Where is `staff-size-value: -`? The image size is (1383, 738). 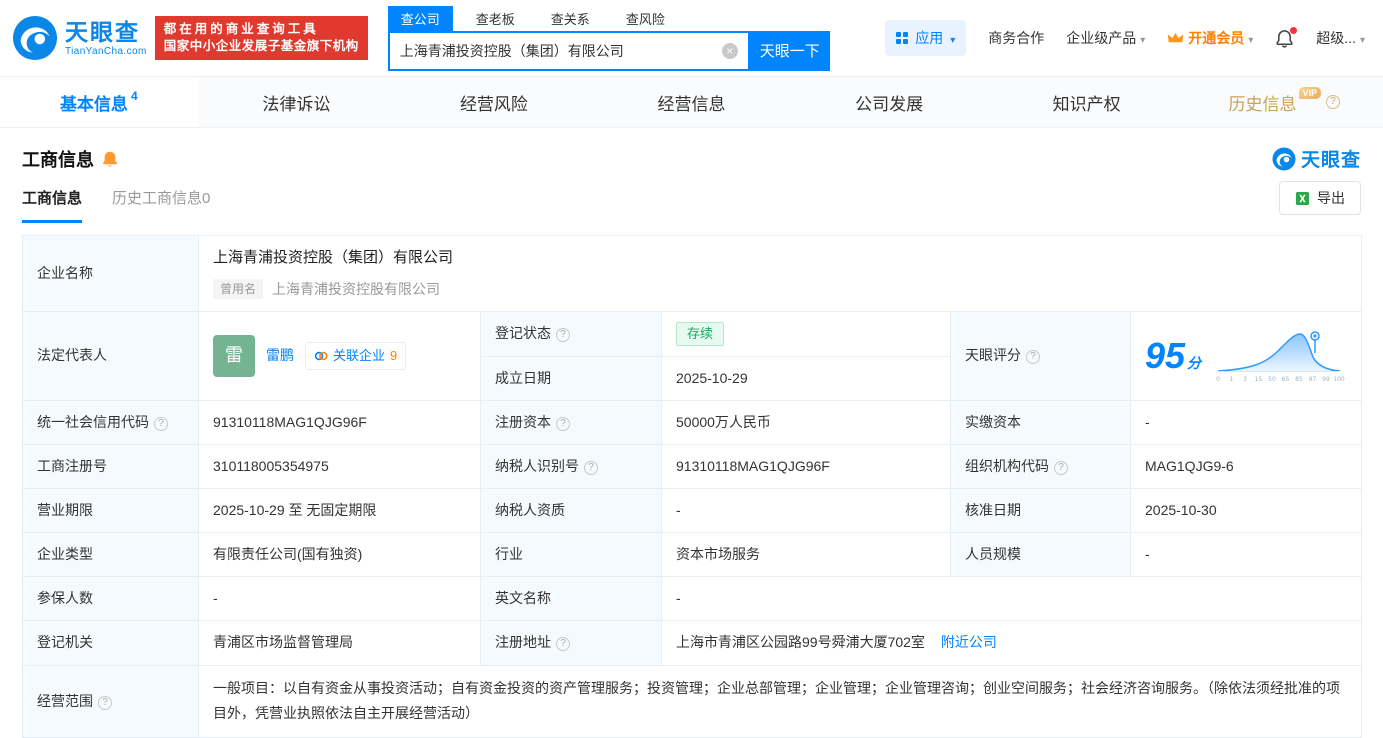 staff-size-value: - is located at coordinates (1246, 555).